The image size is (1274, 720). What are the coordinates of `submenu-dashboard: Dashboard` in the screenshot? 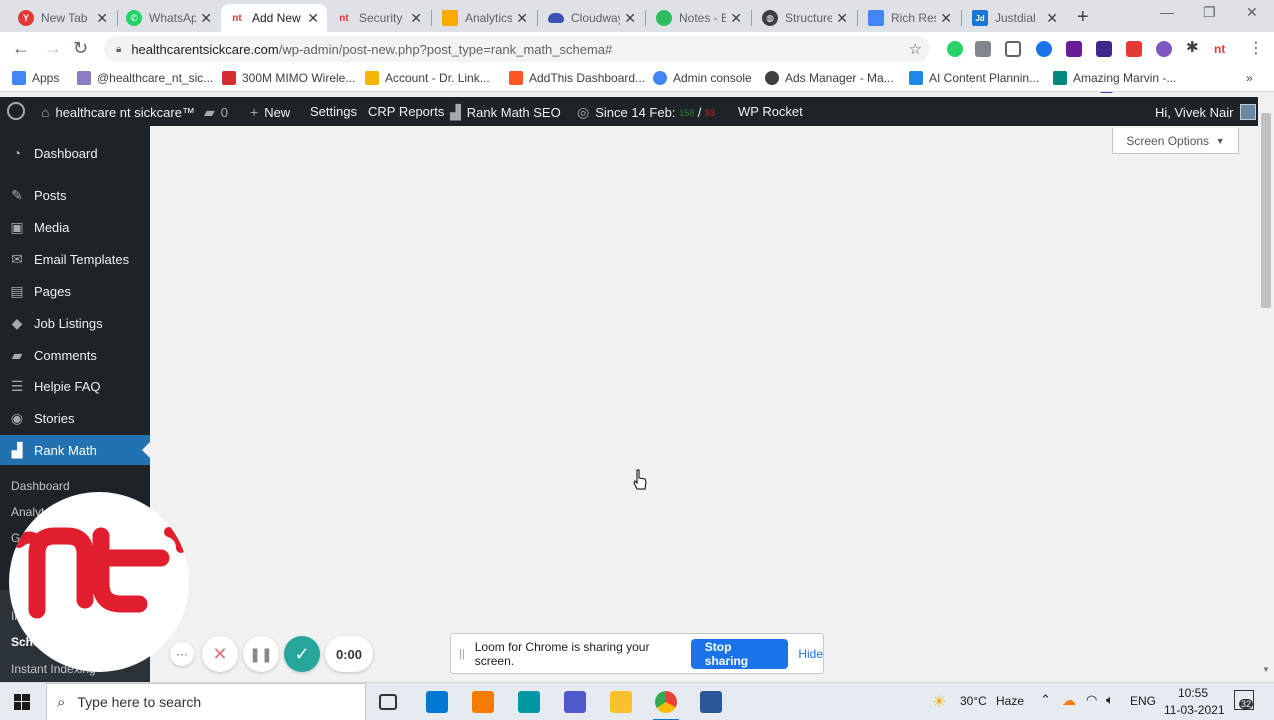 It's located at (40, 486).